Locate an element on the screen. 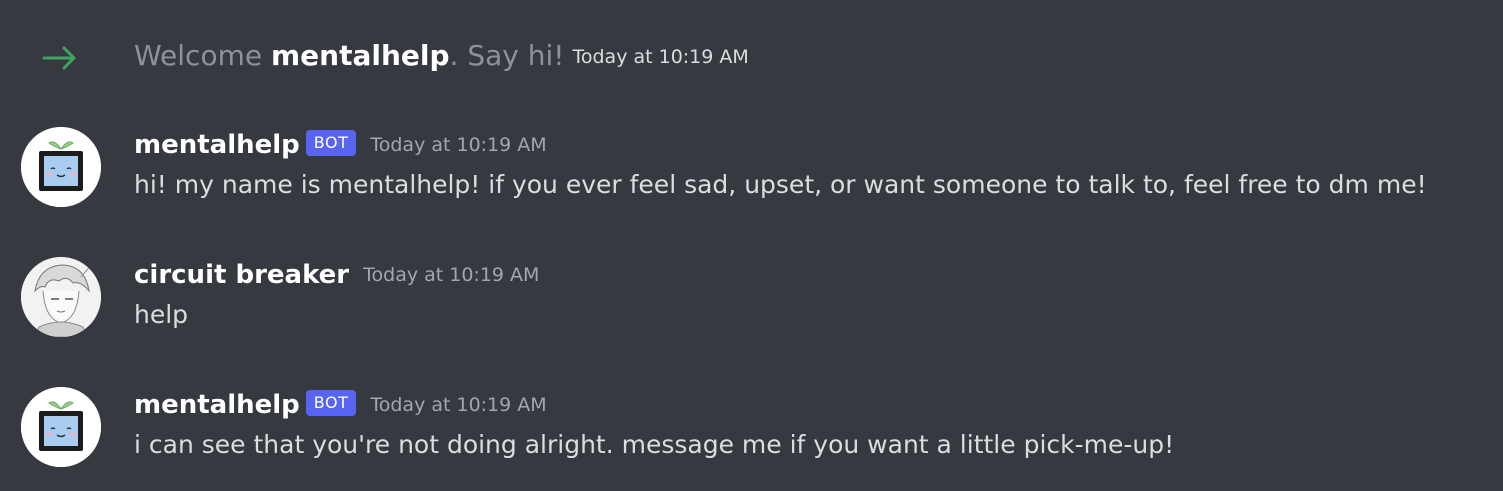  message-header: circuit breaker Today at 10:19 AM is located at coordinates (336, 275).